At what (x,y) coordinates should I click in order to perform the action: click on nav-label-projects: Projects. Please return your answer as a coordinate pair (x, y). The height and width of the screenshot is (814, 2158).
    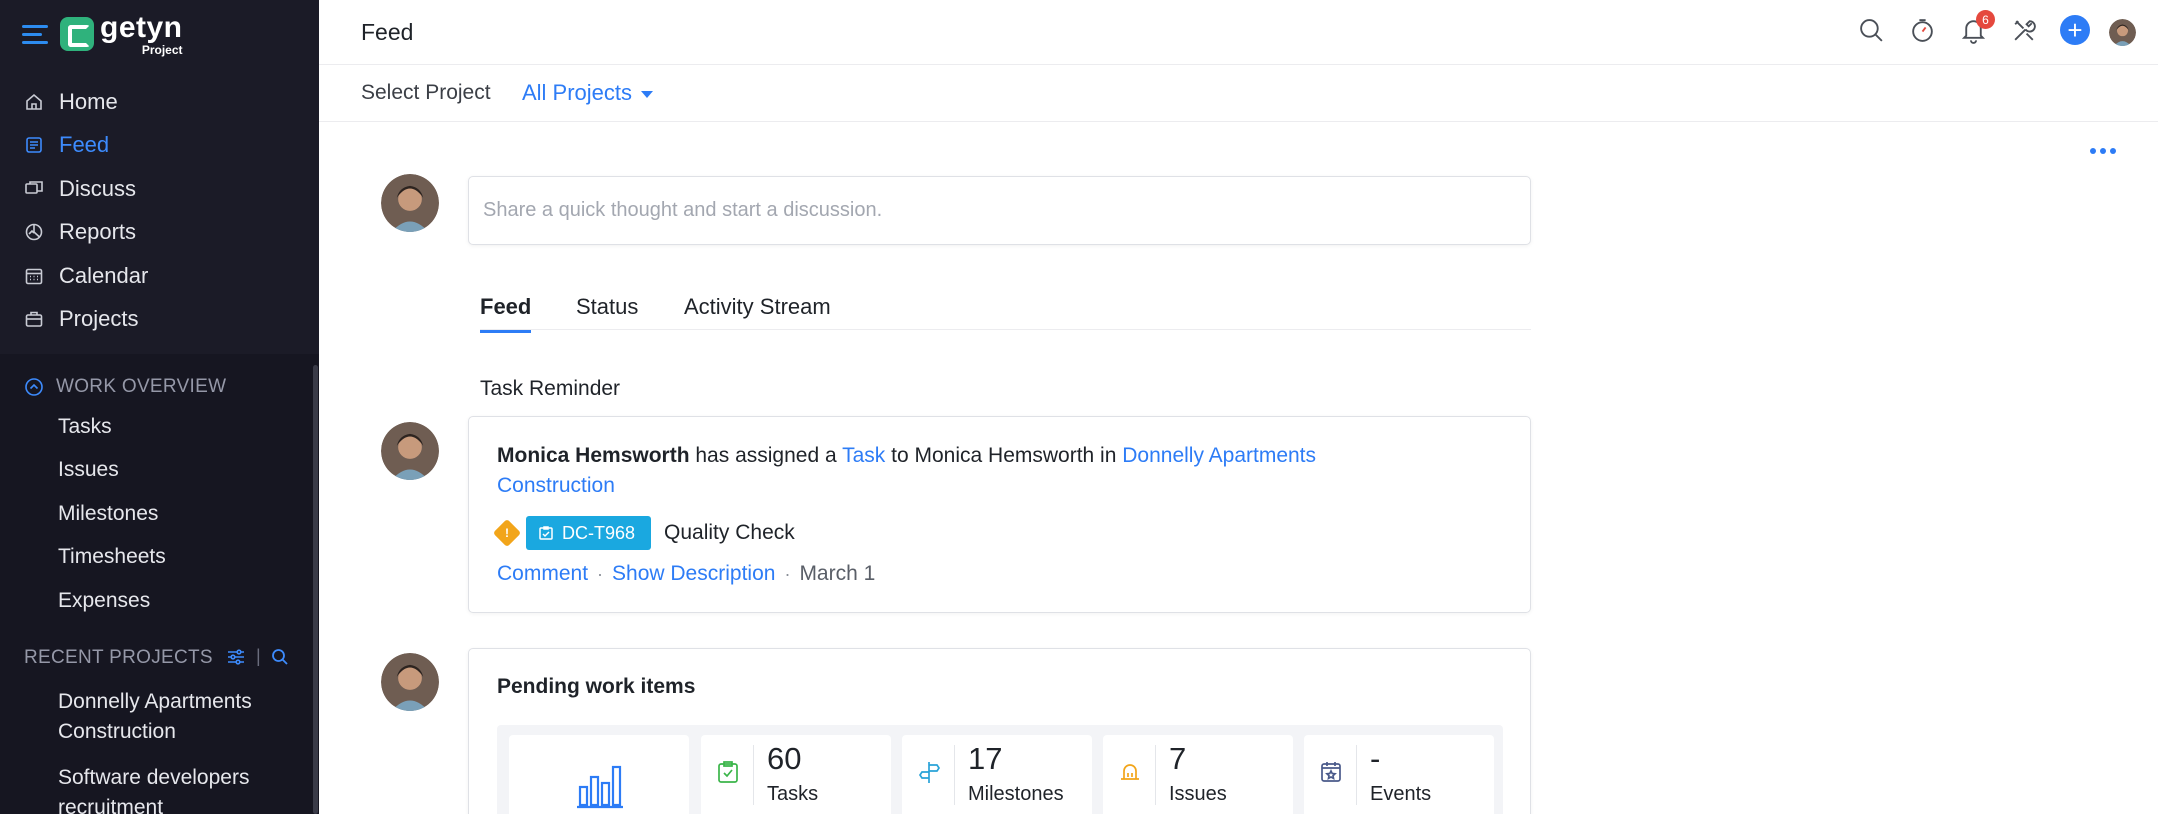
    Looking at the image, I should click on (99, 319).